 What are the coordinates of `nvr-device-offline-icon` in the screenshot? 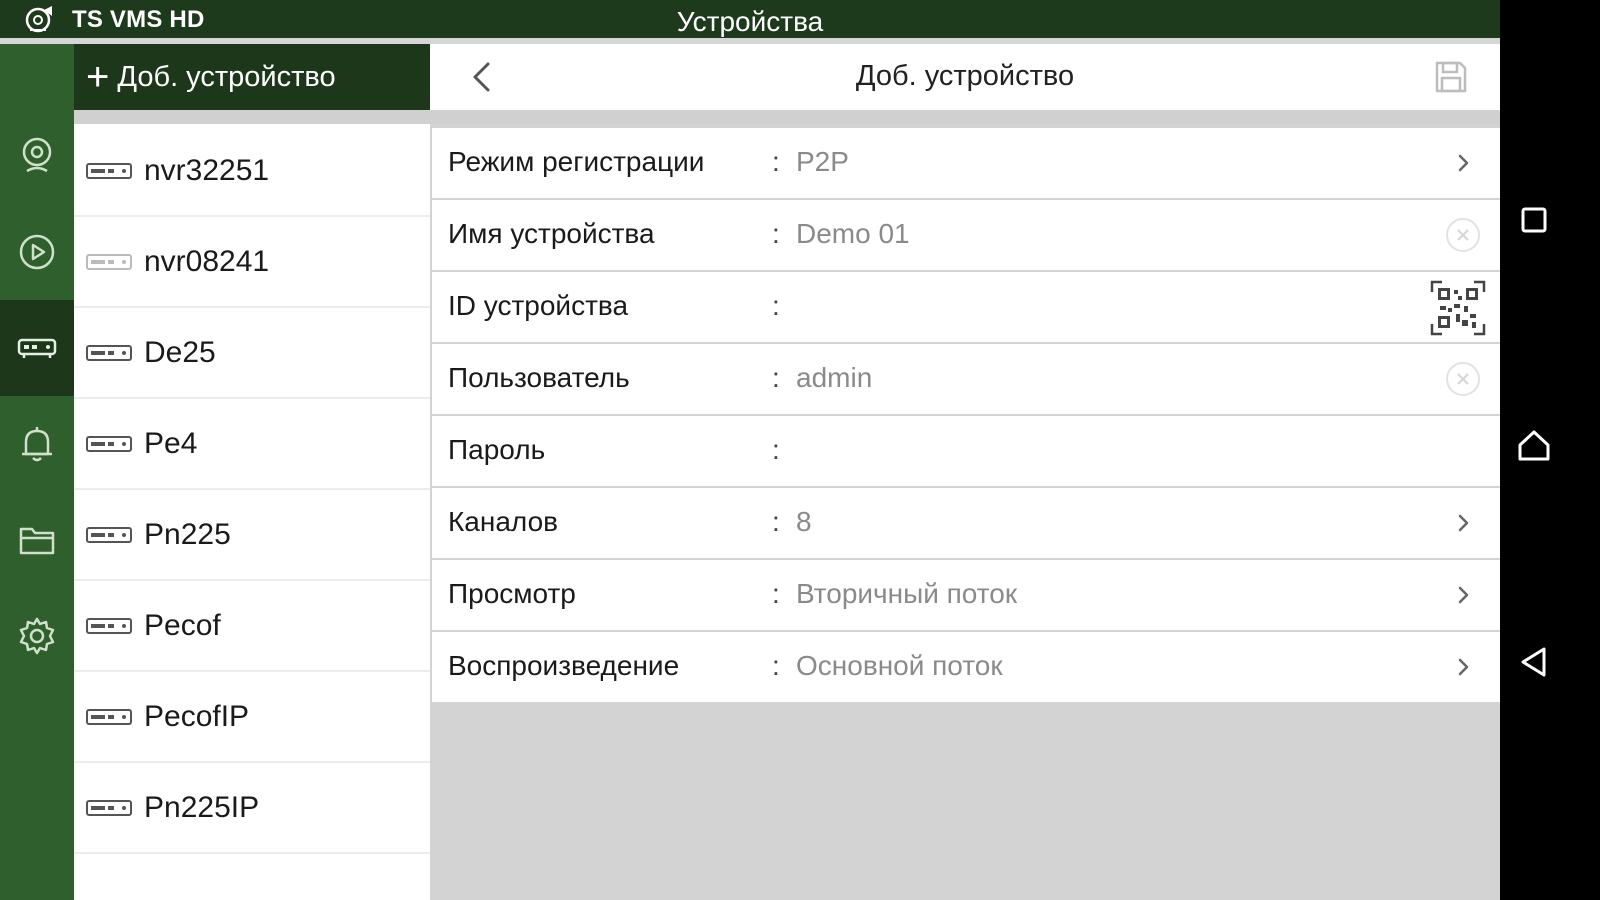 It's located at (109, 261).